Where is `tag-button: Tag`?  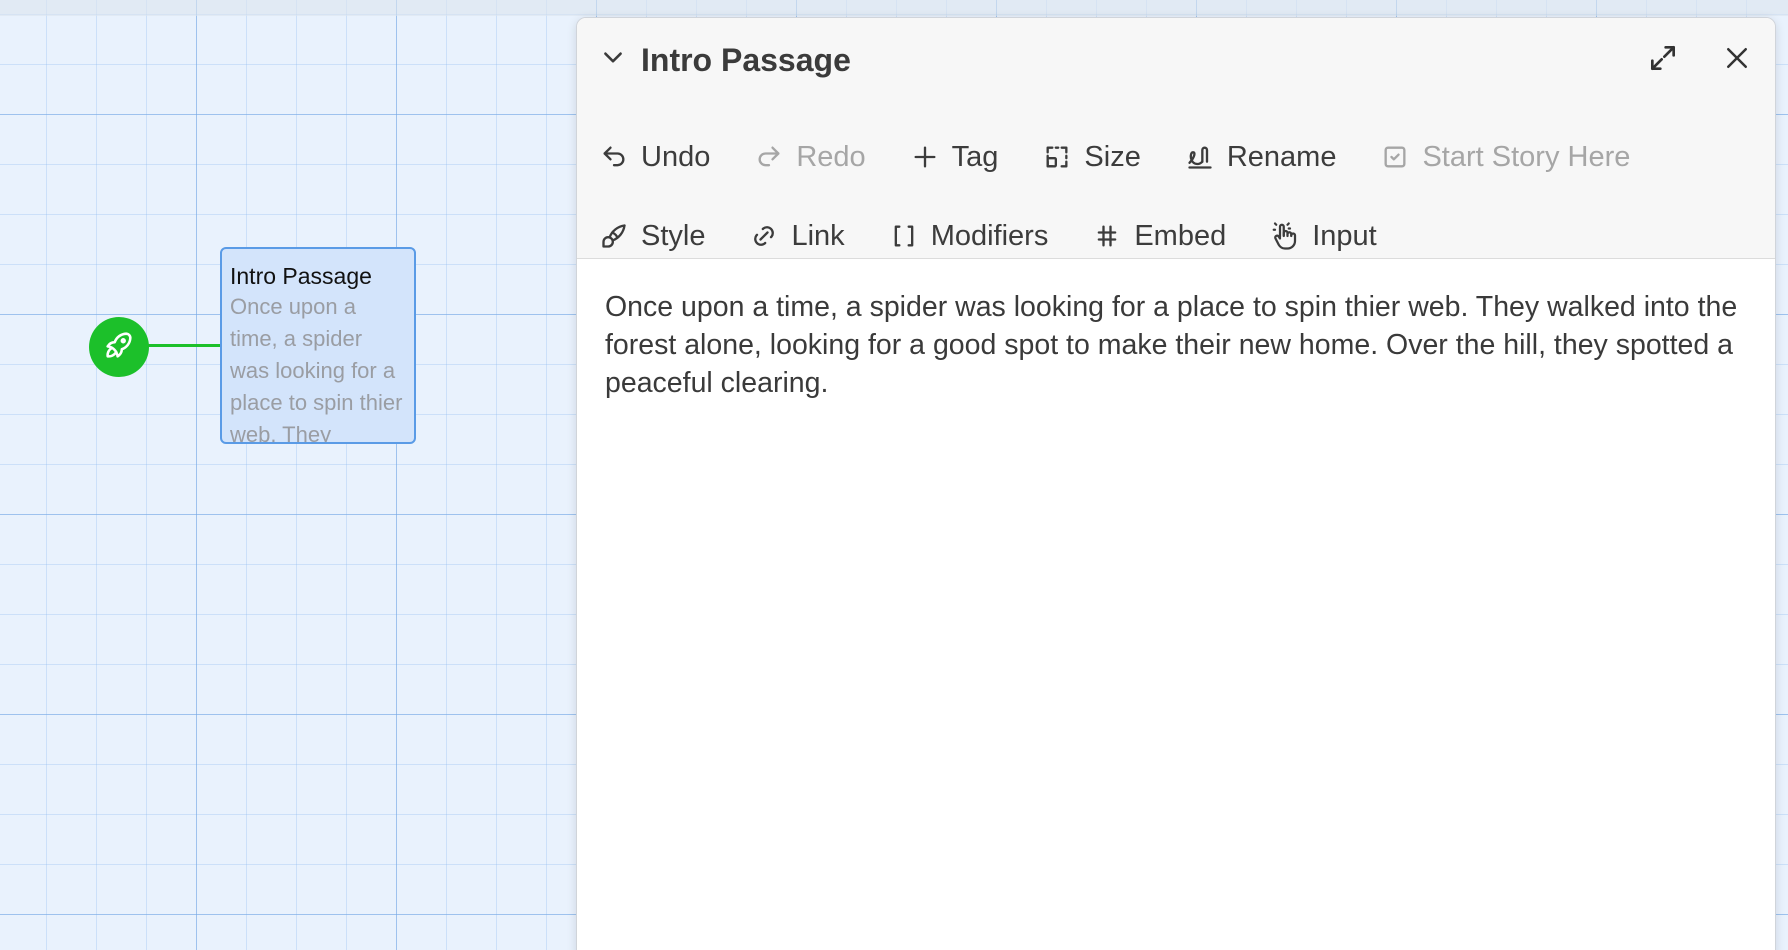
tag-button: Tag is located at coordinates (954, 157).